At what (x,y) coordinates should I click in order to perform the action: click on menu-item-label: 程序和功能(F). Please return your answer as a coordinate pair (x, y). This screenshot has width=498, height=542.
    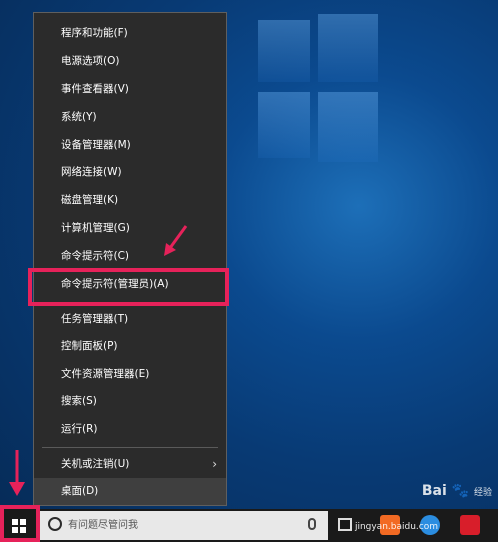
    Looking at the image, I should click on (94, 33).